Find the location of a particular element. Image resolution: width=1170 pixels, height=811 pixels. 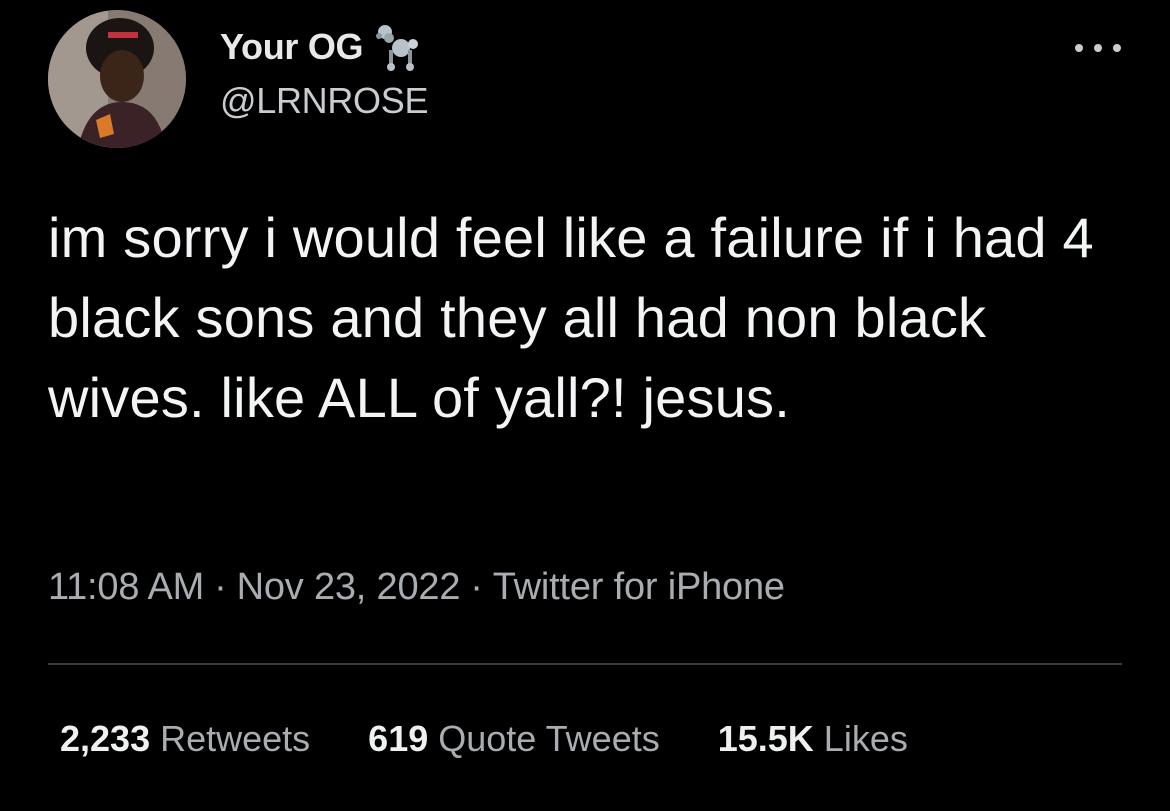

retweets-label: Retweets is located at coordinates (235, 738).